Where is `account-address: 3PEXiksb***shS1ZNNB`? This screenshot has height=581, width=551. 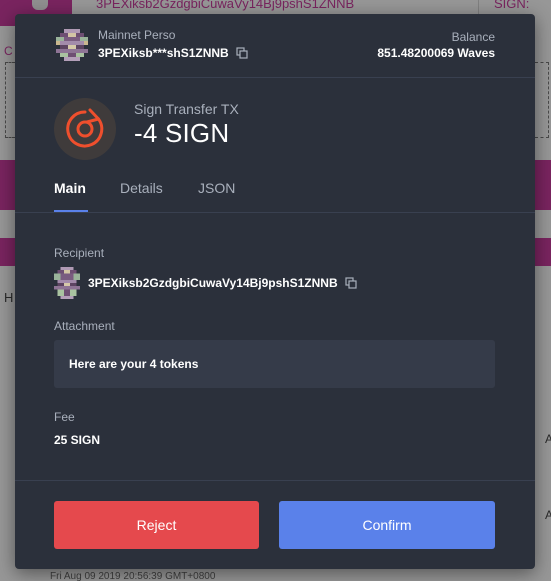
account-address: 3PEXiksb***shS1ZNNB is located at coordinates (173, 53).